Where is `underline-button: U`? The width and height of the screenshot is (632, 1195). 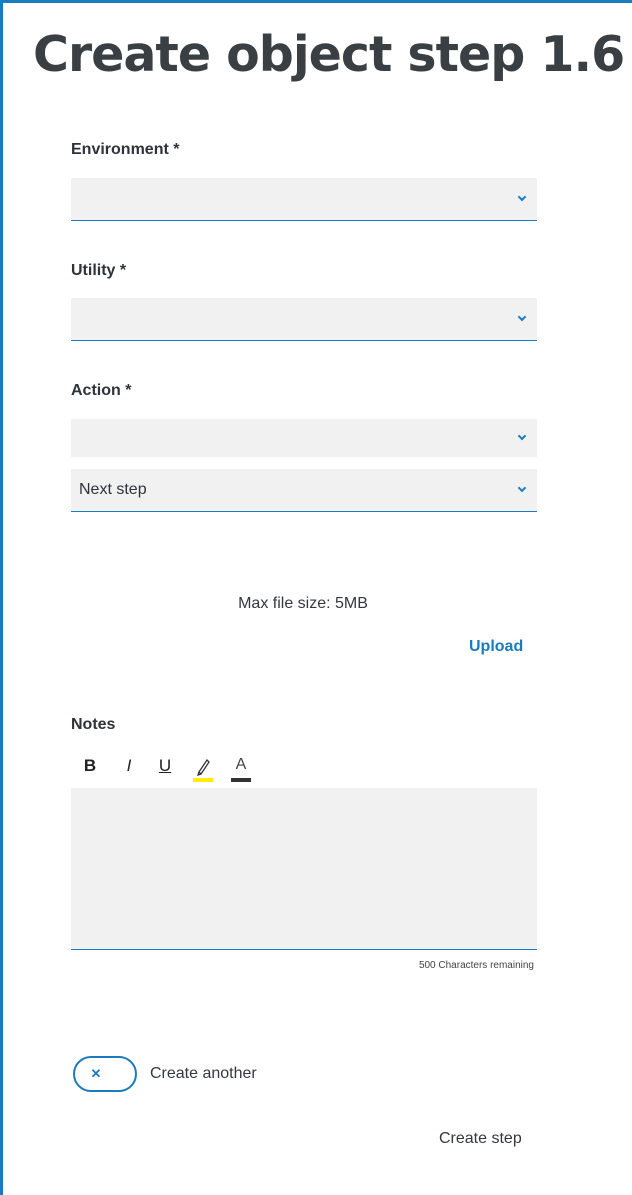 underline-button: U is located at coordinates (165, 770).